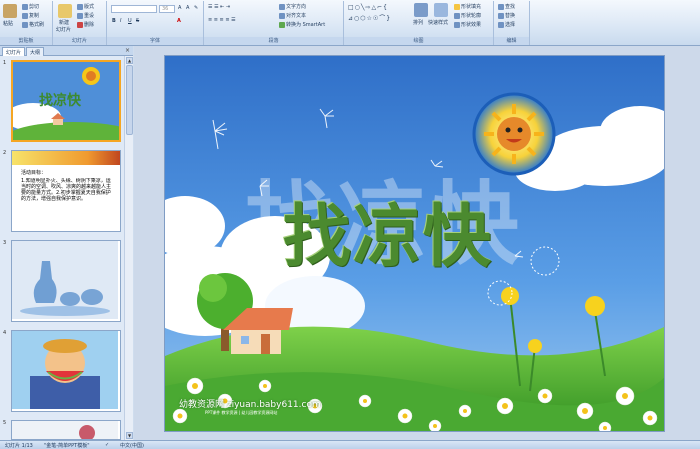 The height and width of the screenshot is (449, 700). What do you see at coordinates (241, 412) in the screenshot?
I see `slide-watermark-sub: PPT课件 教学资源 | 幼儿园教学资源网站` at bounding box center [241, 412].